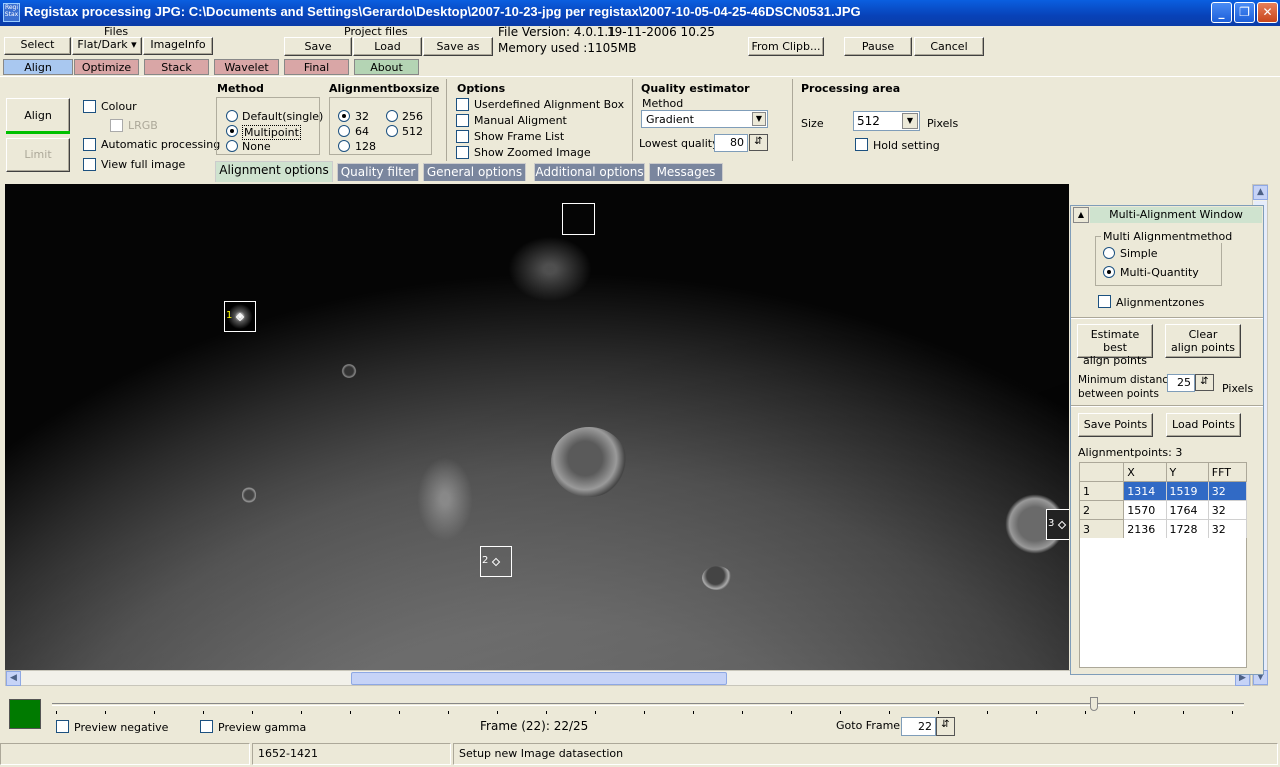 This screenshot has height=767, width=1280. I want to click on show-zoomed-image-checkbox, so click(462, 152).